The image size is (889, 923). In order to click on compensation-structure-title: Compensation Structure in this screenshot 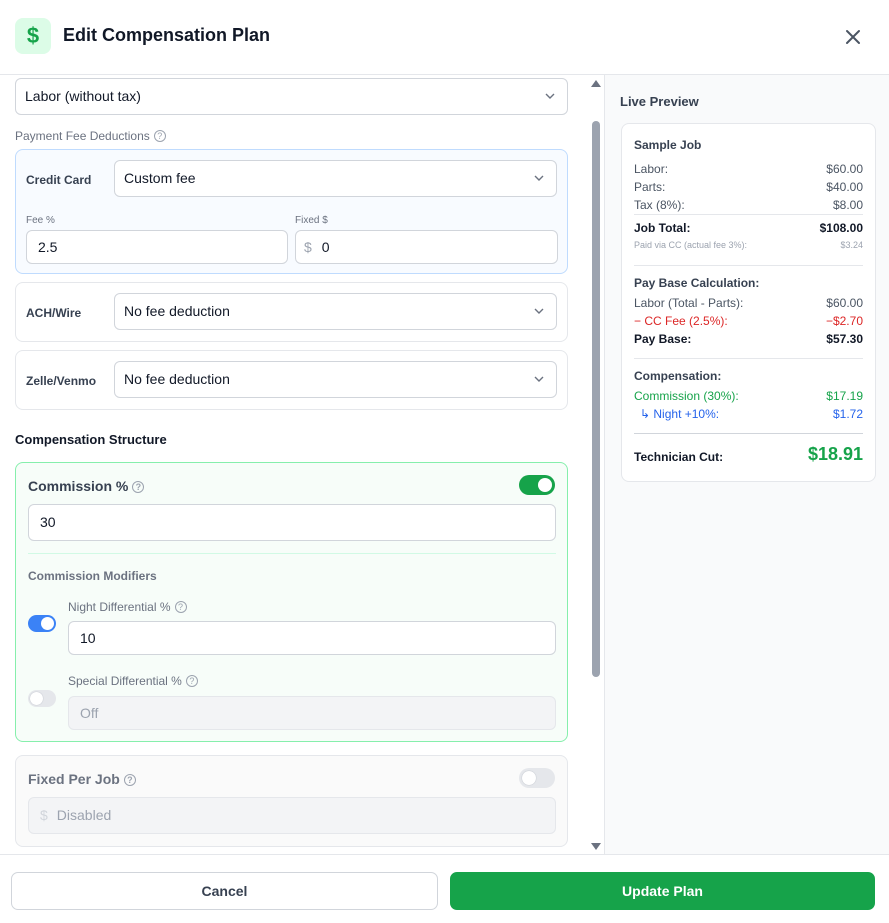, I will do `click(91, 439)`.